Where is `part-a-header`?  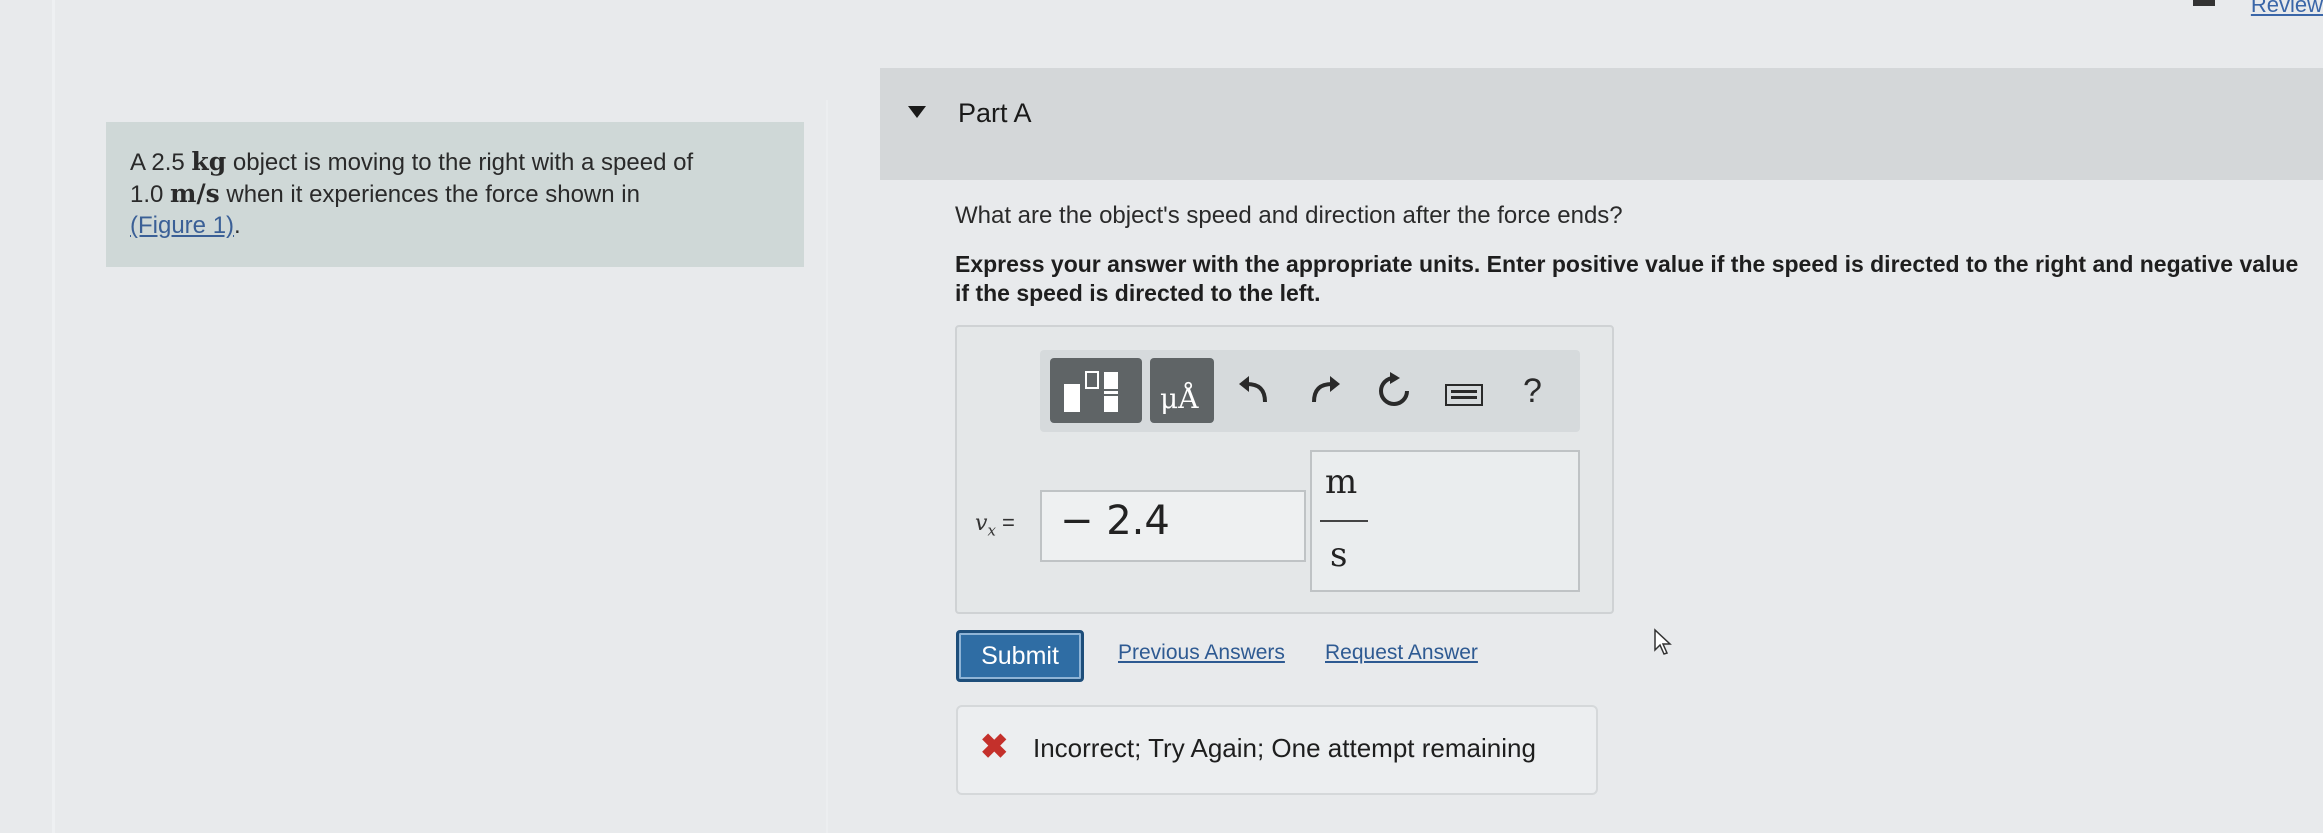 part-a-header is located at coordinates (1601, 124).